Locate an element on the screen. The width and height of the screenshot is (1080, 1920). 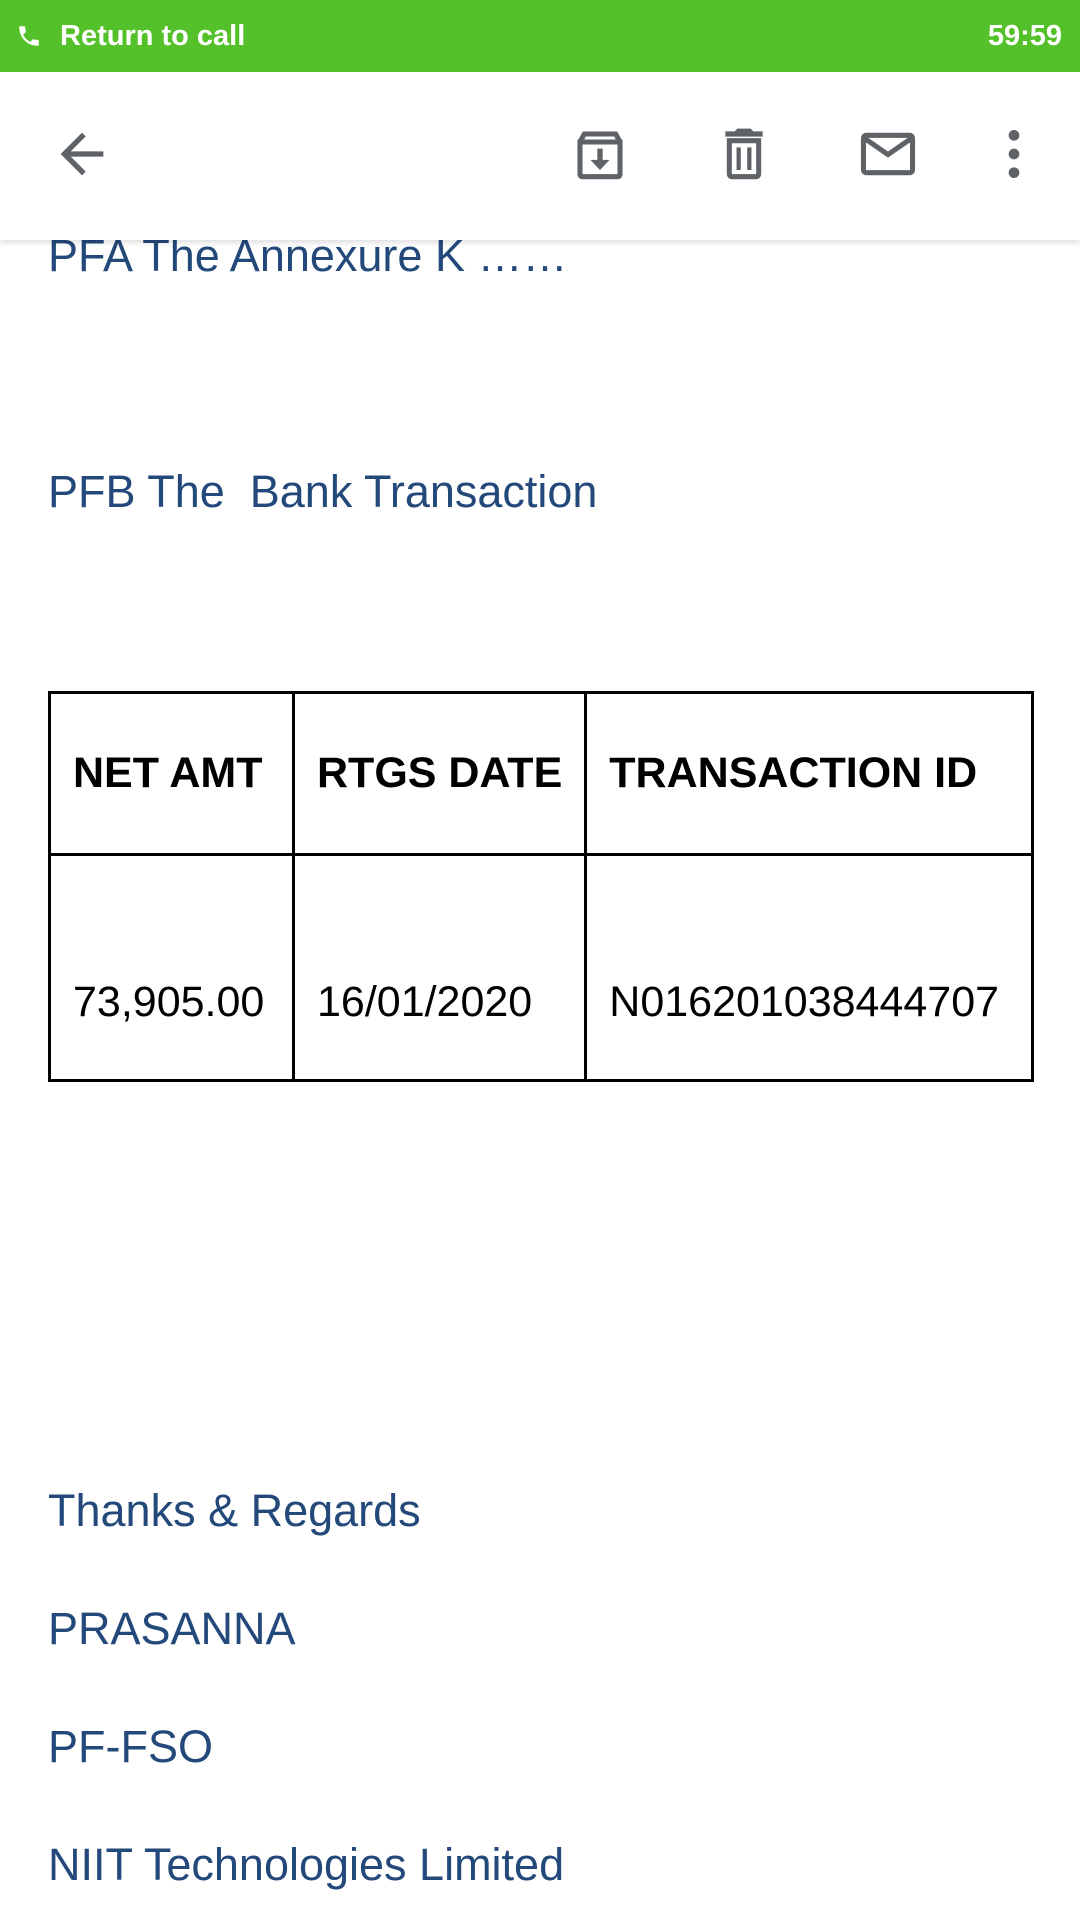
trash-icon is located at coordinates (744, 154).